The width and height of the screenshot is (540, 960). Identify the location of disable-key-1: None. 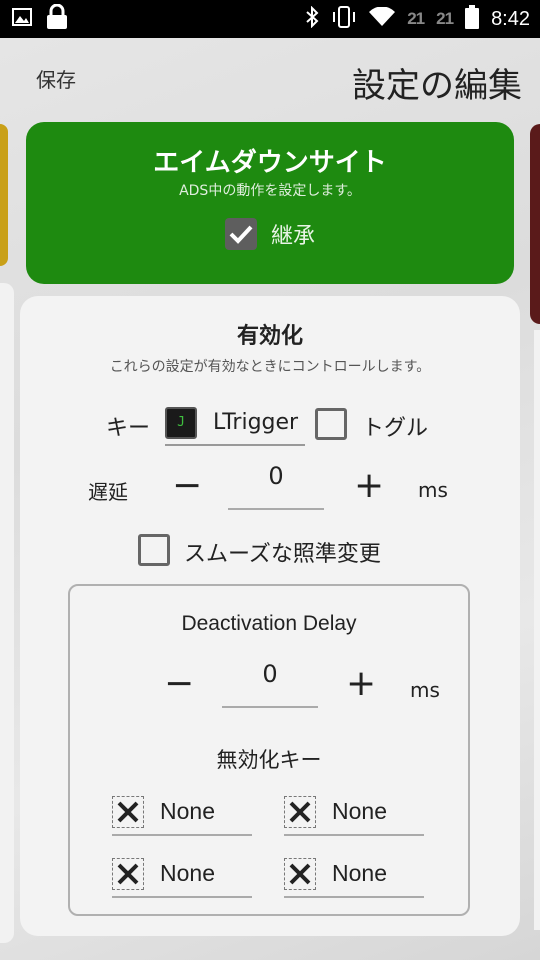
(182, 814).